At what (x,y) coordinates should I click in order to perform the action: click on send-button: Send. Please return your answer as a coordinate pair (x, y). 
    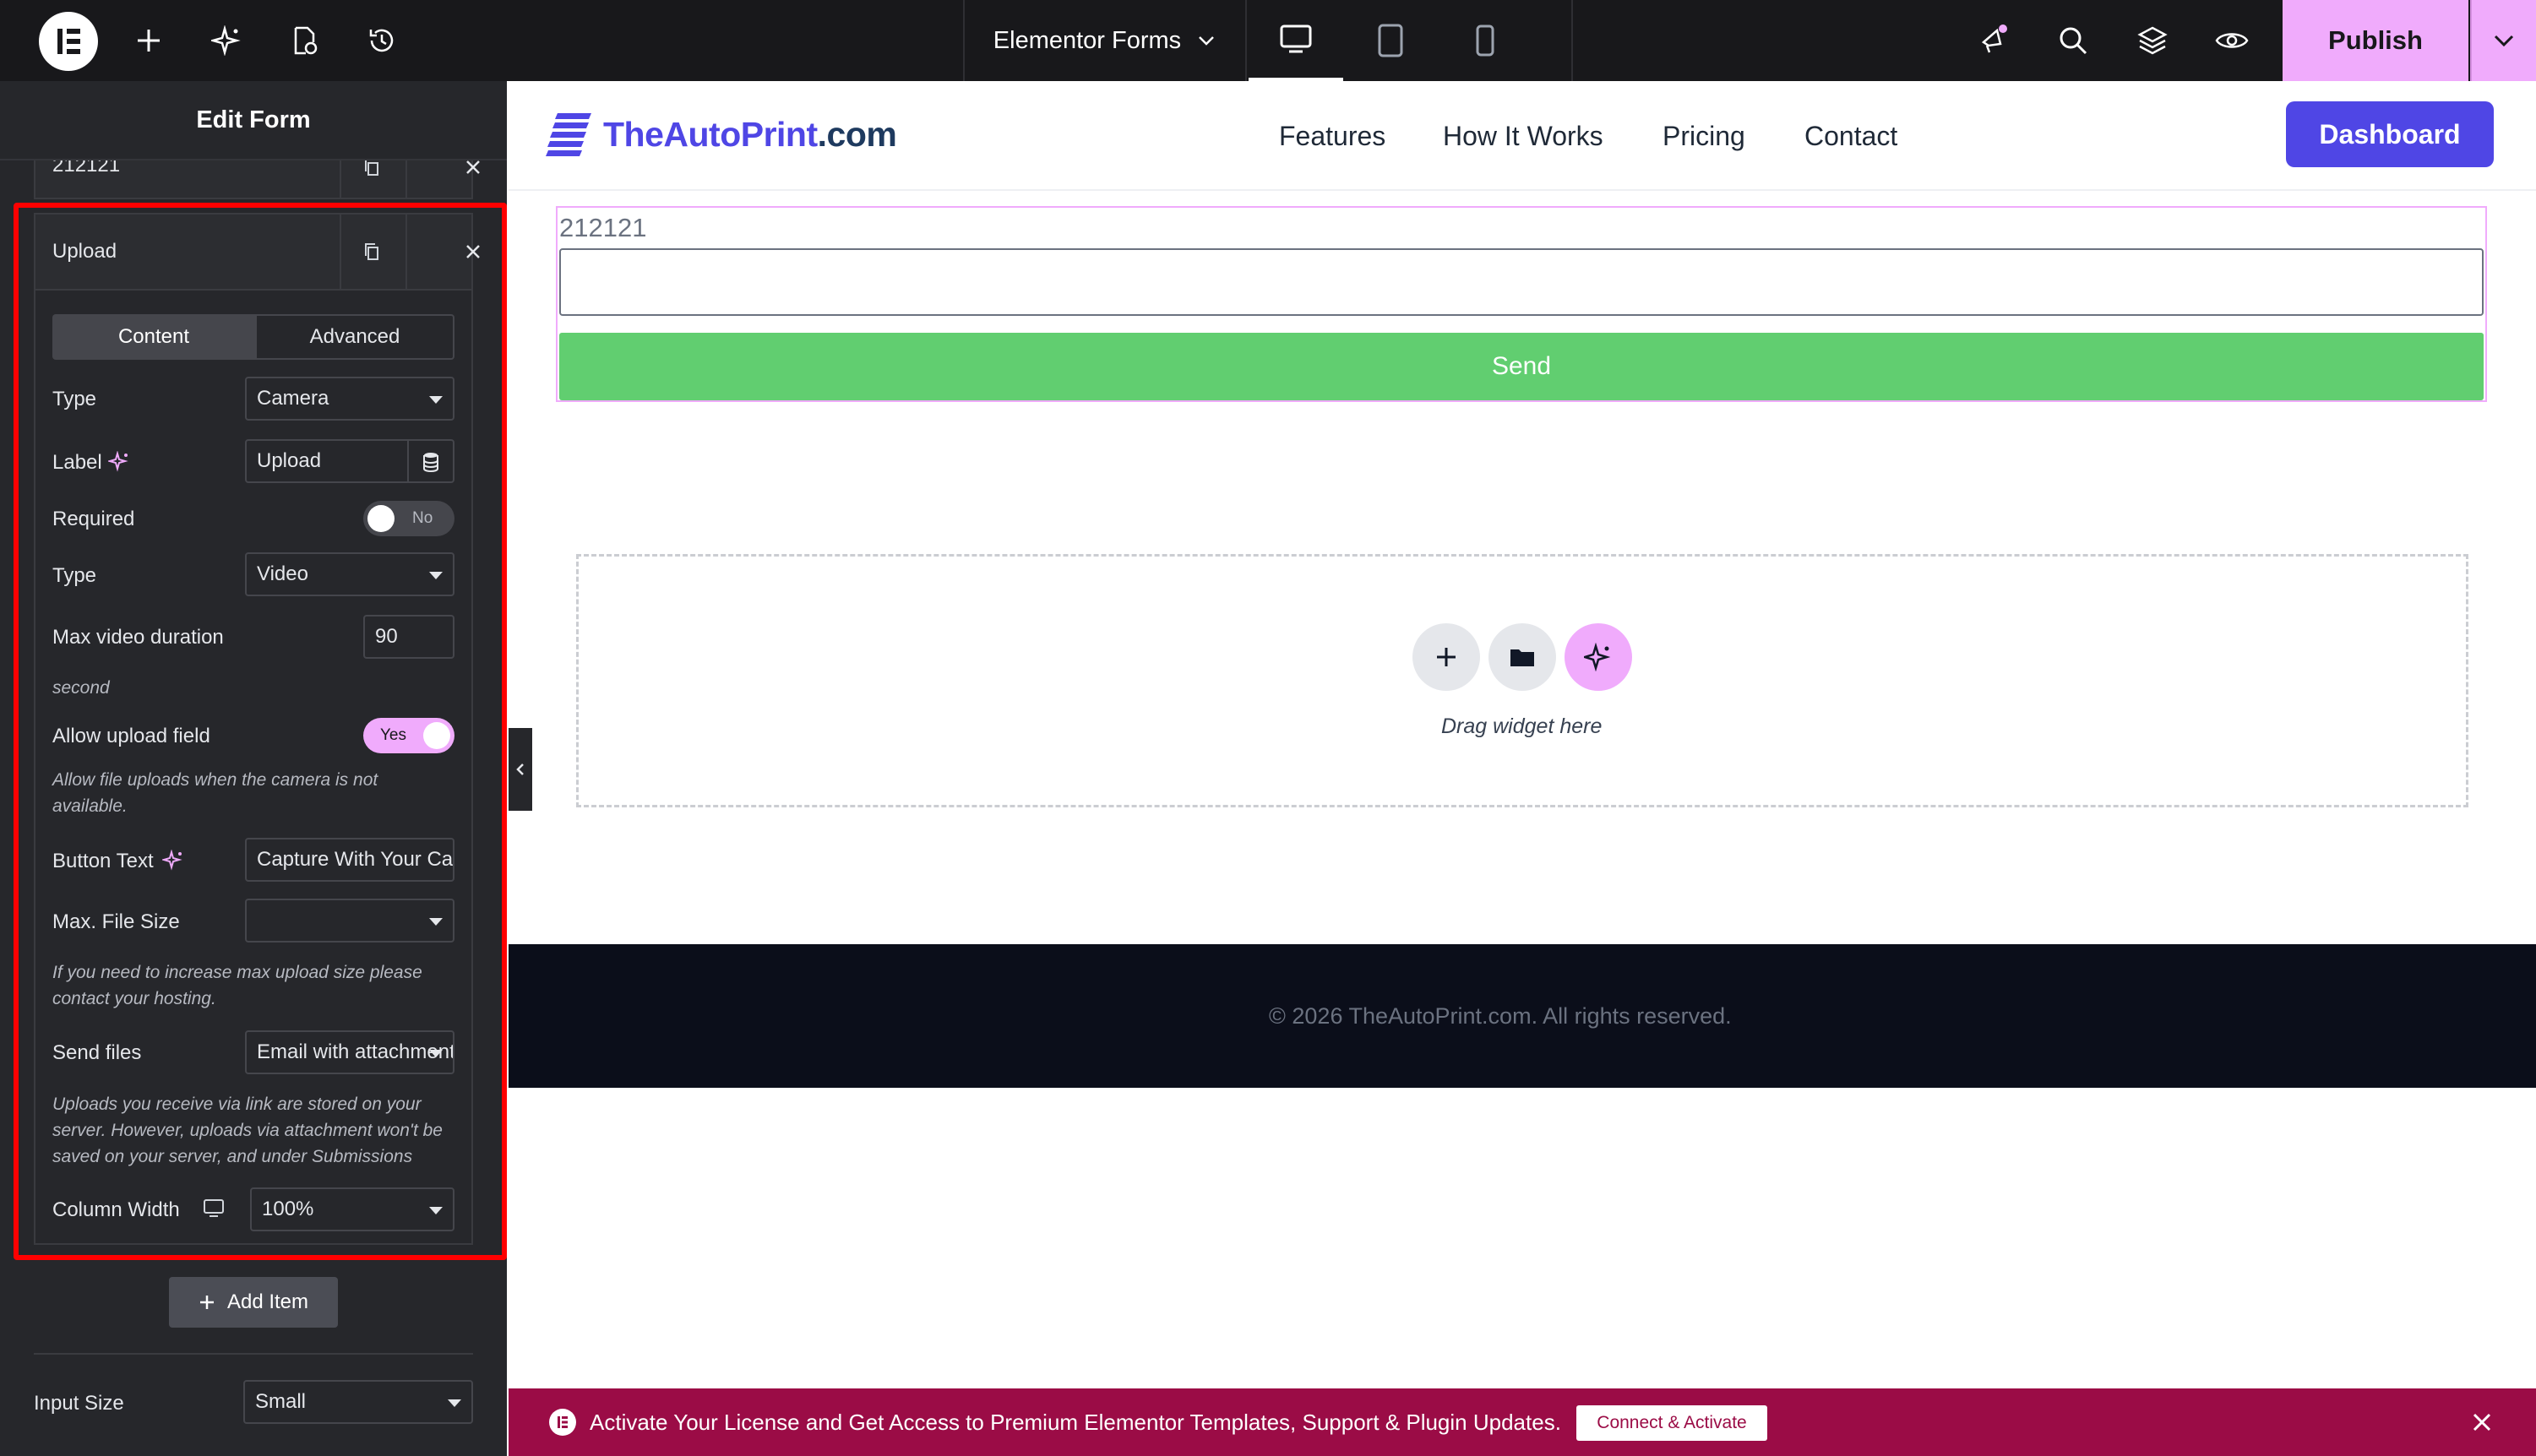
    Looking at the image, I should click on (1521, 366).